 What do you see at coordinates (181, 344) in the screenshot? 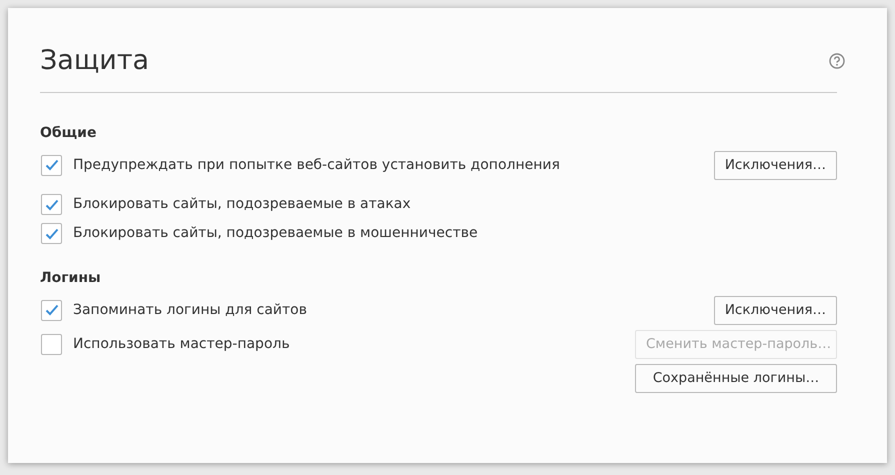
I see `checkbox-label: Использовать мастер-пароль` at bounding box center [181, 344].